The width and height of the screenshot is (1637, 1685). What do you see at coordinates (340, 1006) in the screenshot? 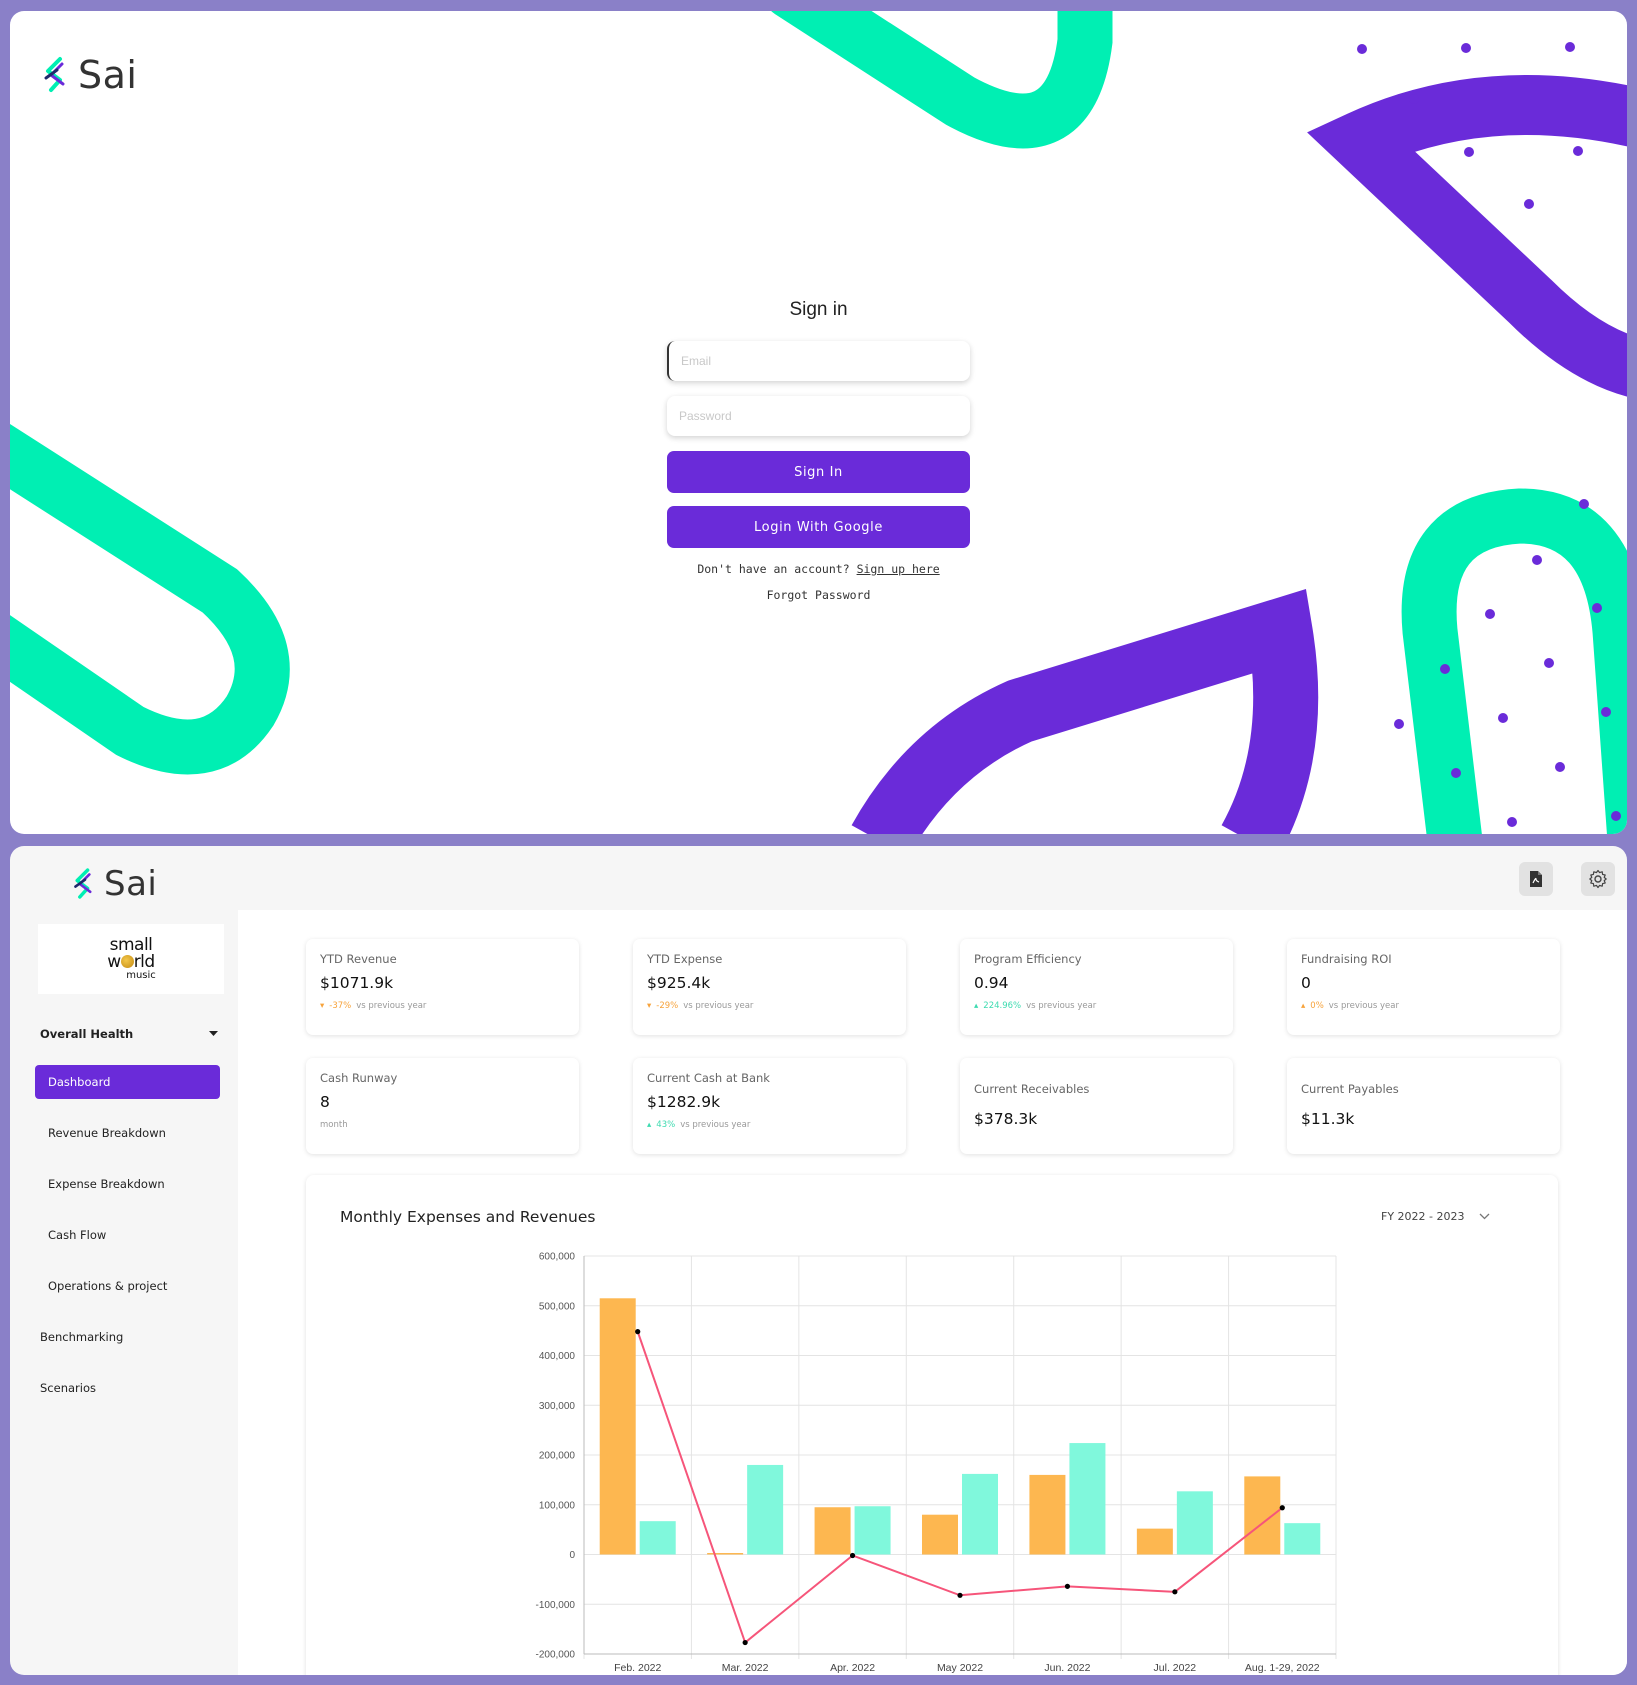
I see `kpi-change-value: -37%` at bounding box center [340, 1006].